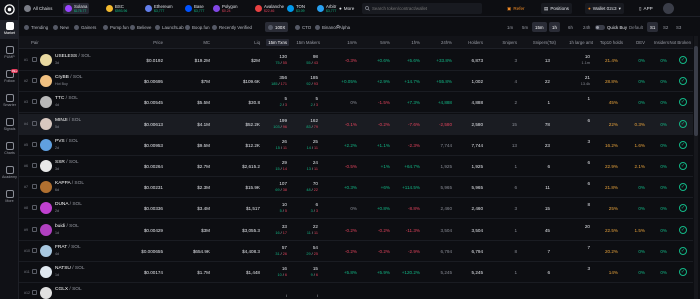  I want to click on col-pair: Pair, so click(35, 42).